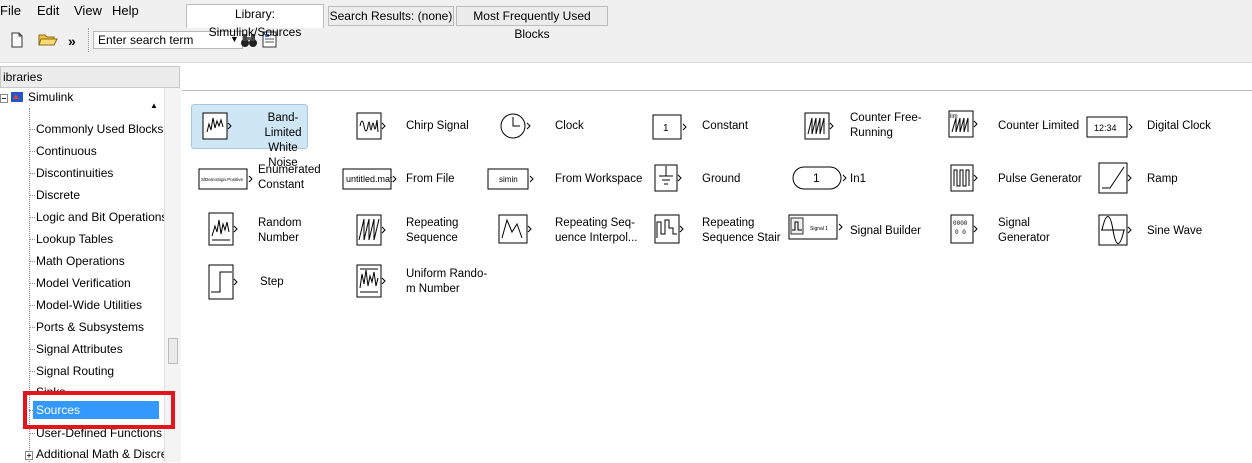 The height and width of the screenshot is (463, 1252). I want to click on svg-text: Signal 1, so click(819, 229).